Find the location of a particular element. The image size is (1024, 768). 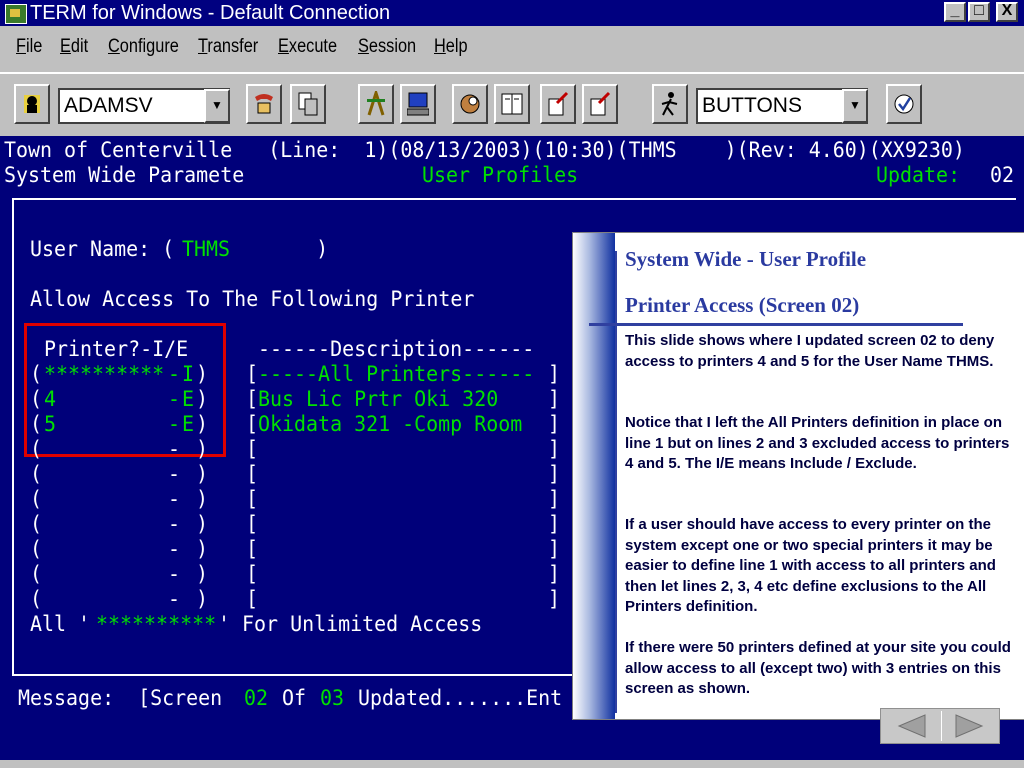

description-field: Okidata 321 -Comp Room is located at coordinates (390, 424).